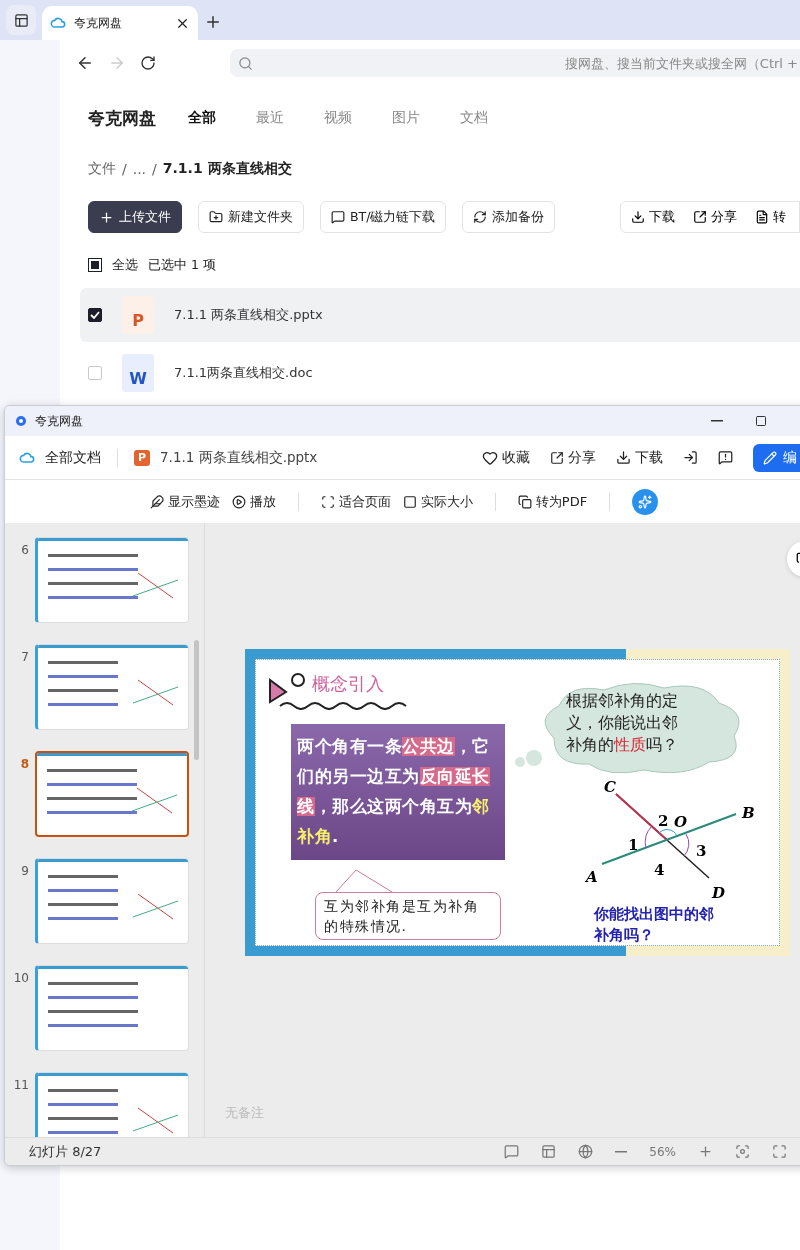 This screenshot has width=800, height=1250. What do you see at coordinates (122, 118) in the screenshot?
I see `brand-title: 夸克网盘` at bounding box center [122, 118].